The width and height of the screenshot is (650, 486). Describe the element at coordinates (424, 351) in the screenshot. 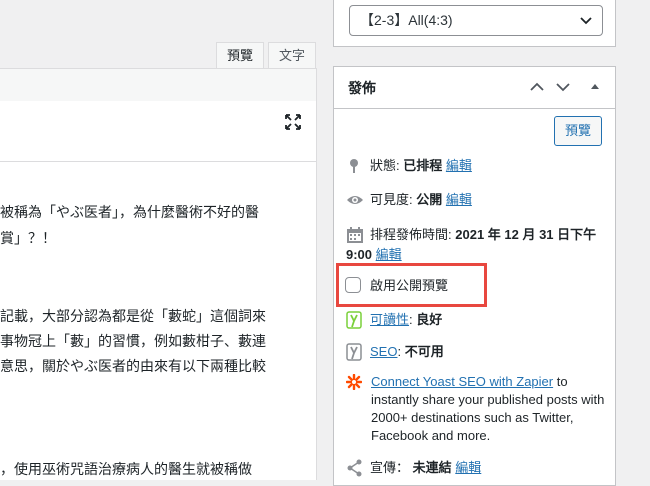

I see `seo-value: 不可用` at that location.